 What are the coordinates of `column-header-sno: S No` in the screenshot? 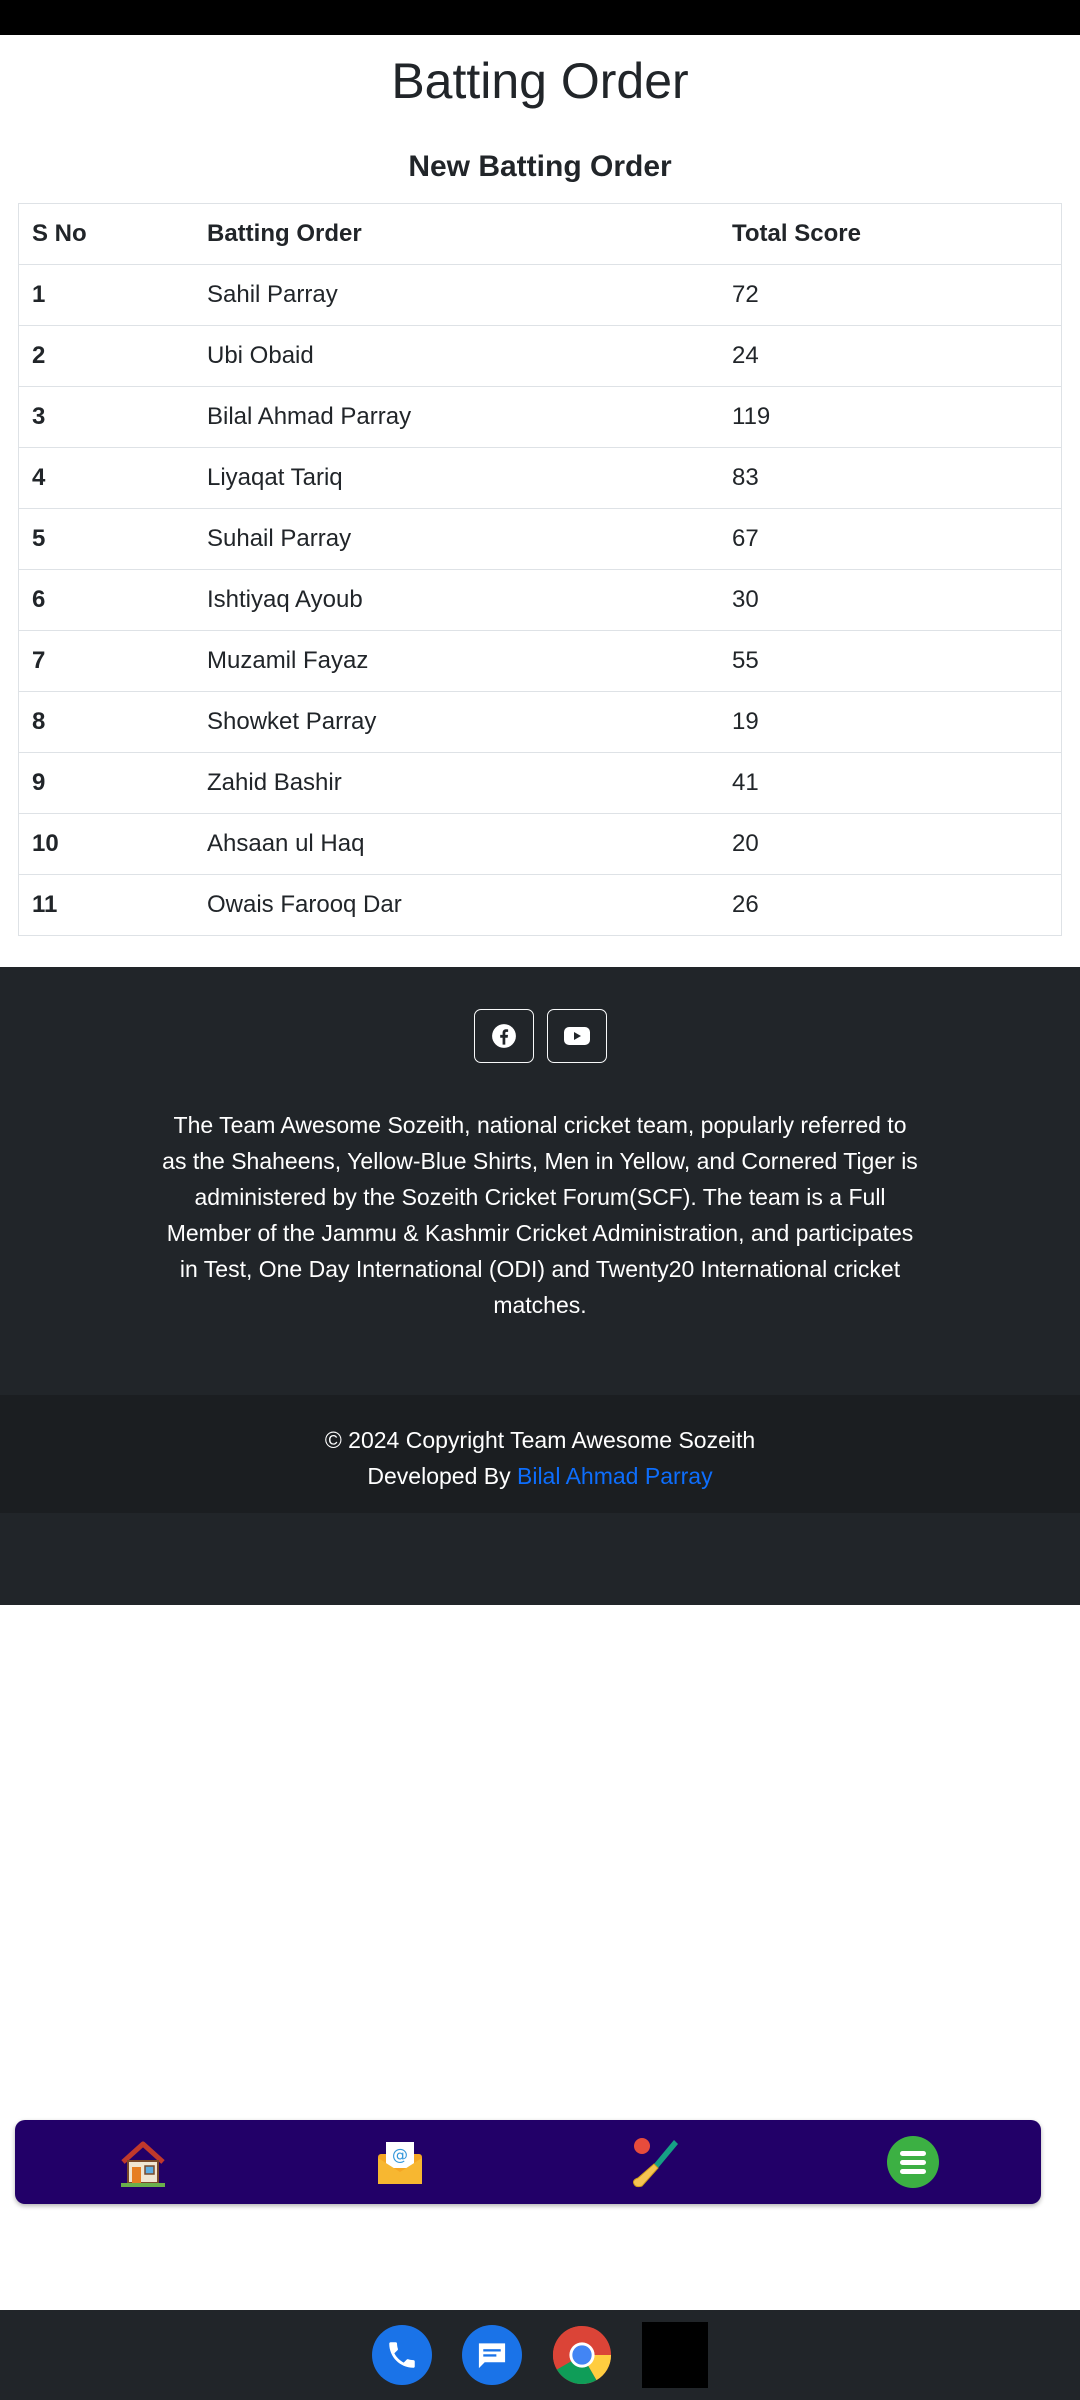 It's located at (106, 234).